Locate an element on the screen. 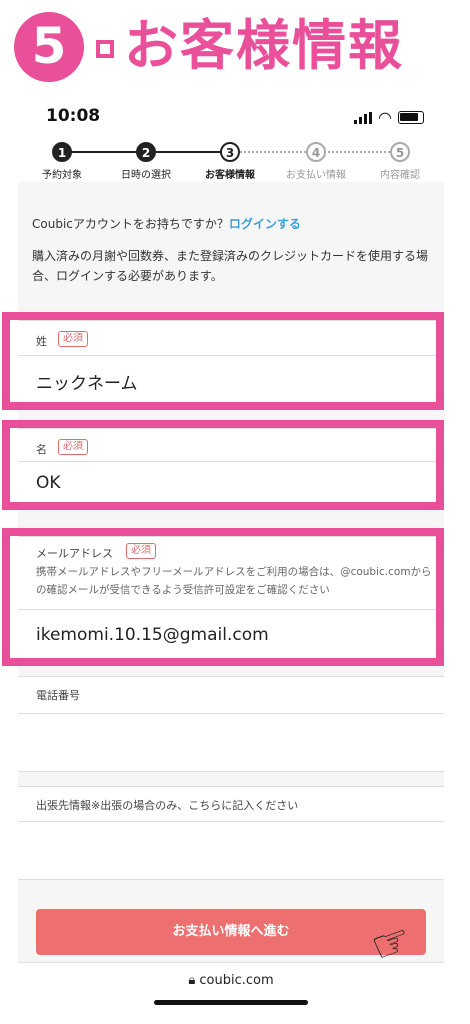  login-question: Coubicアカウントをお持ちですか？ is located at coordinates (130, 224).